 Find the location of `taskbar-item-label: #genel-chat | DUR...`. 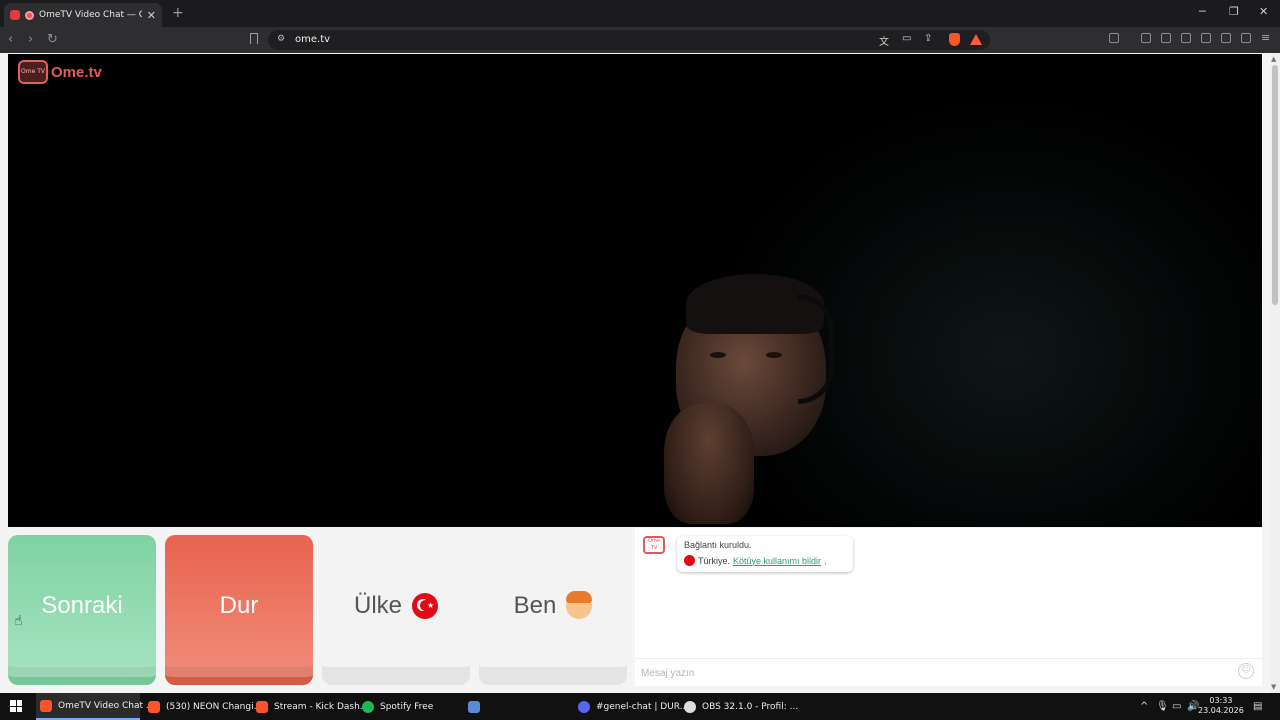

taskbar-item-label: #genel-chat | DUR... is located at coordinates (642, 706).